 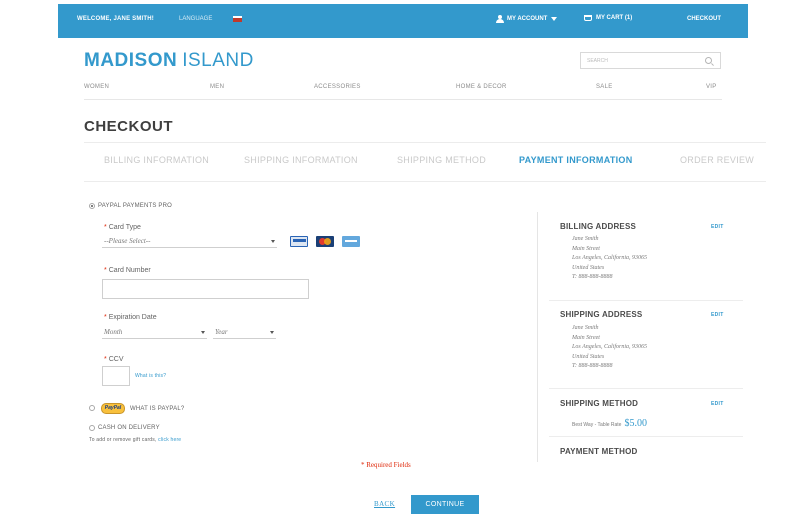 What do you see at coordinates (717, 404) in the screenshot?
I see `shipping-method-edit-link: EDIT` at bounding box center [717, 404].